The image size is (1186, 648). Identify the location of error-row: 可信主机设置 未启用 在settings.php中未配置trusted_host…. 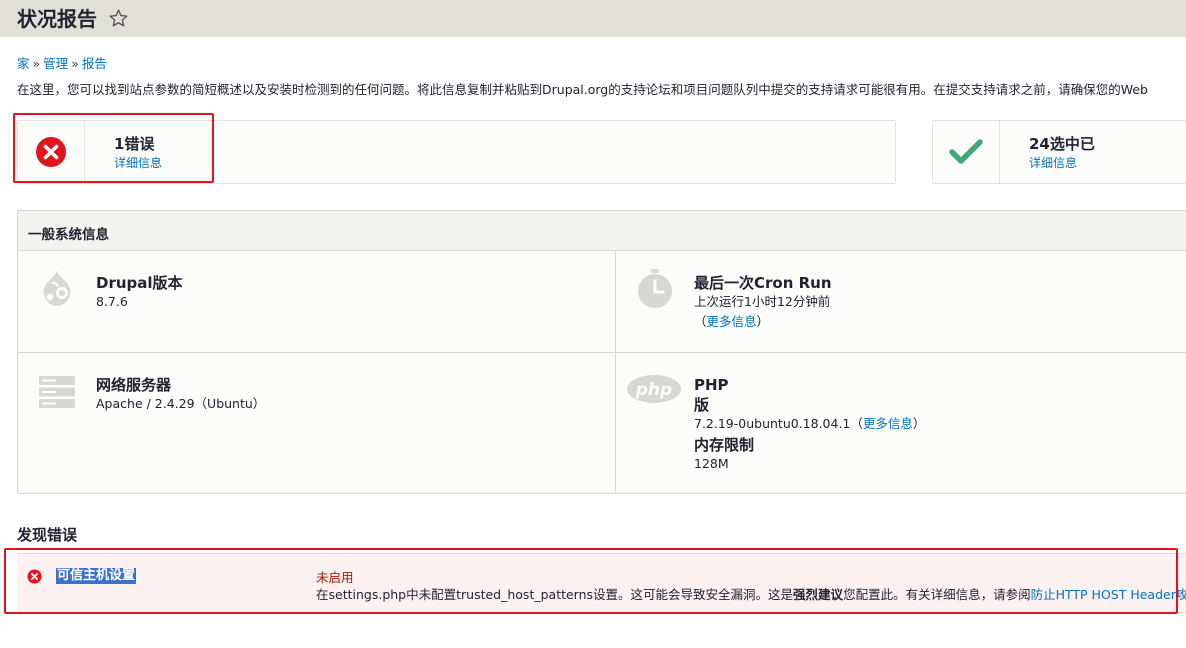
(601, 583).